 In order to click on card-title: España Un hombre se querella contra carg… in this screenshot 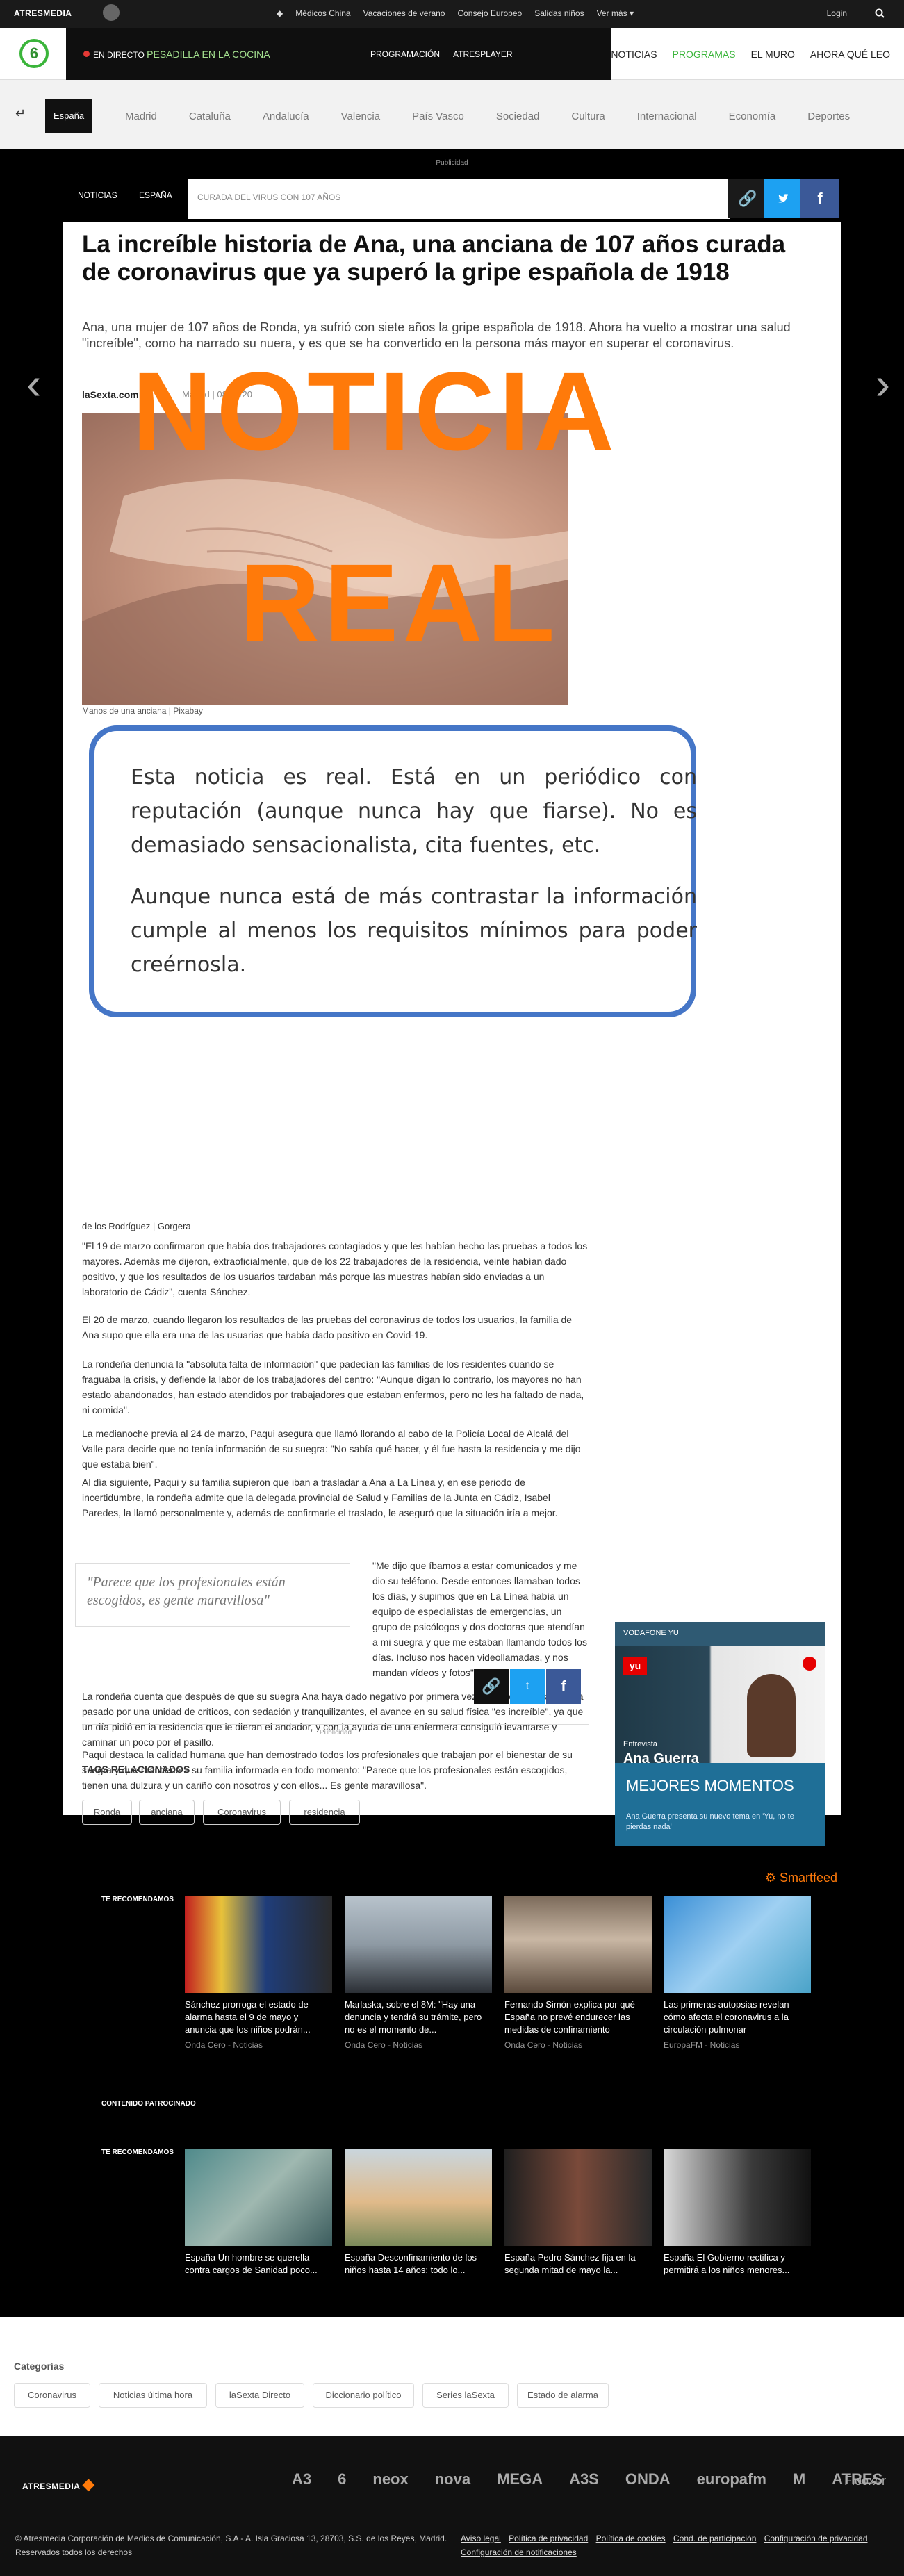, I will do `click(251, 2263)`.